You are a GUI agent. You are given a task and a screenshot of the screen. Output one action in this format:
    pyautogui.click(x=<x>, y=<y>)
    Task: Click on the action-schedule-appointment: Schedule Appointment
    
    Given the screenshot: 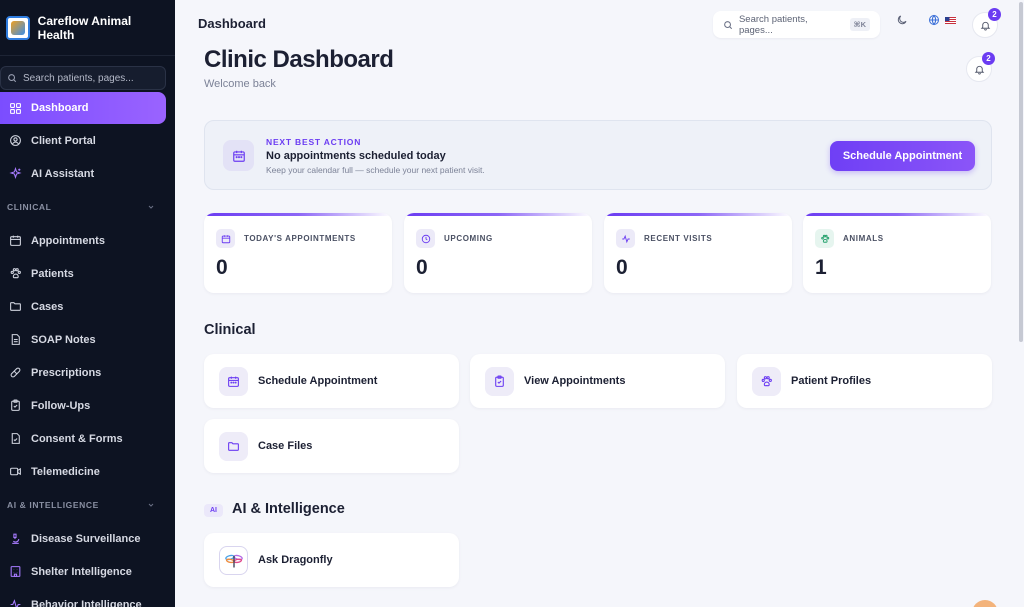 What is the action you would take?
    pyautogui.click(x=331, y=381)
    